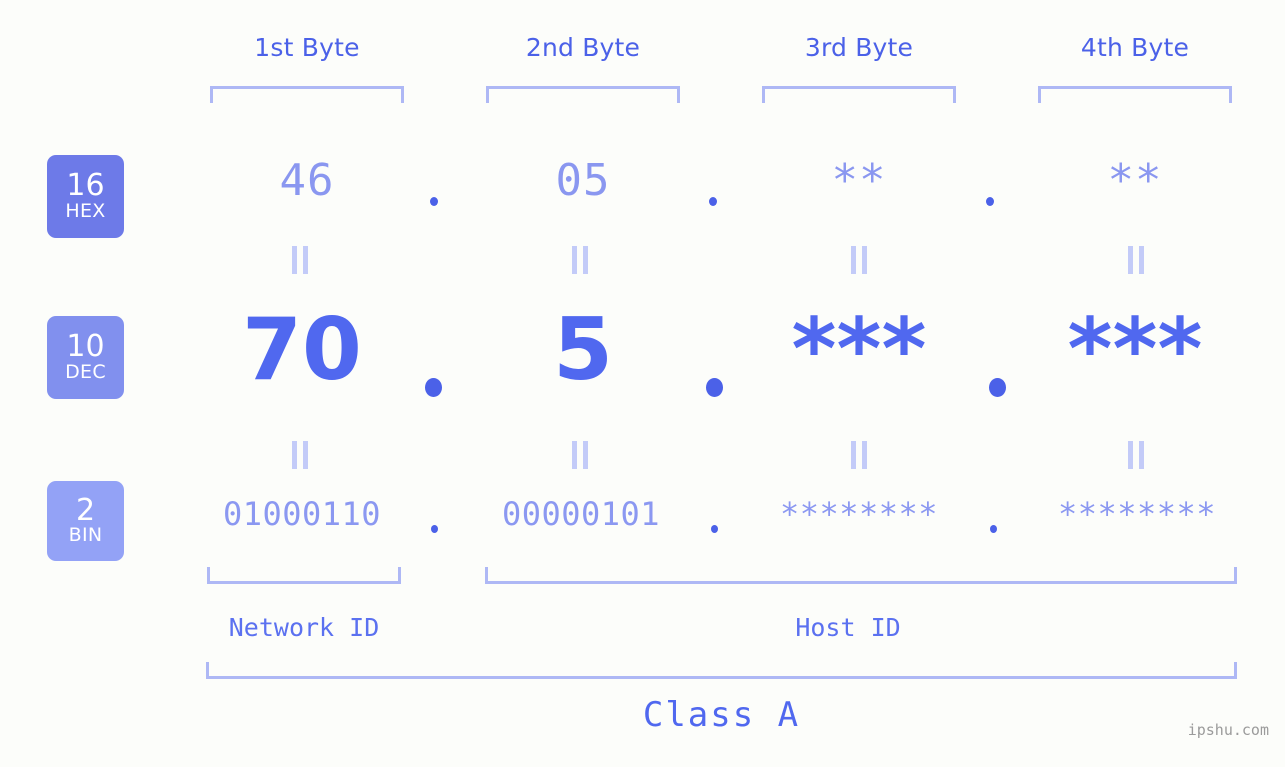 Image resolution: width=1285 pixels, height=767 pixels. I want to click on bin-byte-1: 01000110, so click(302, 514).